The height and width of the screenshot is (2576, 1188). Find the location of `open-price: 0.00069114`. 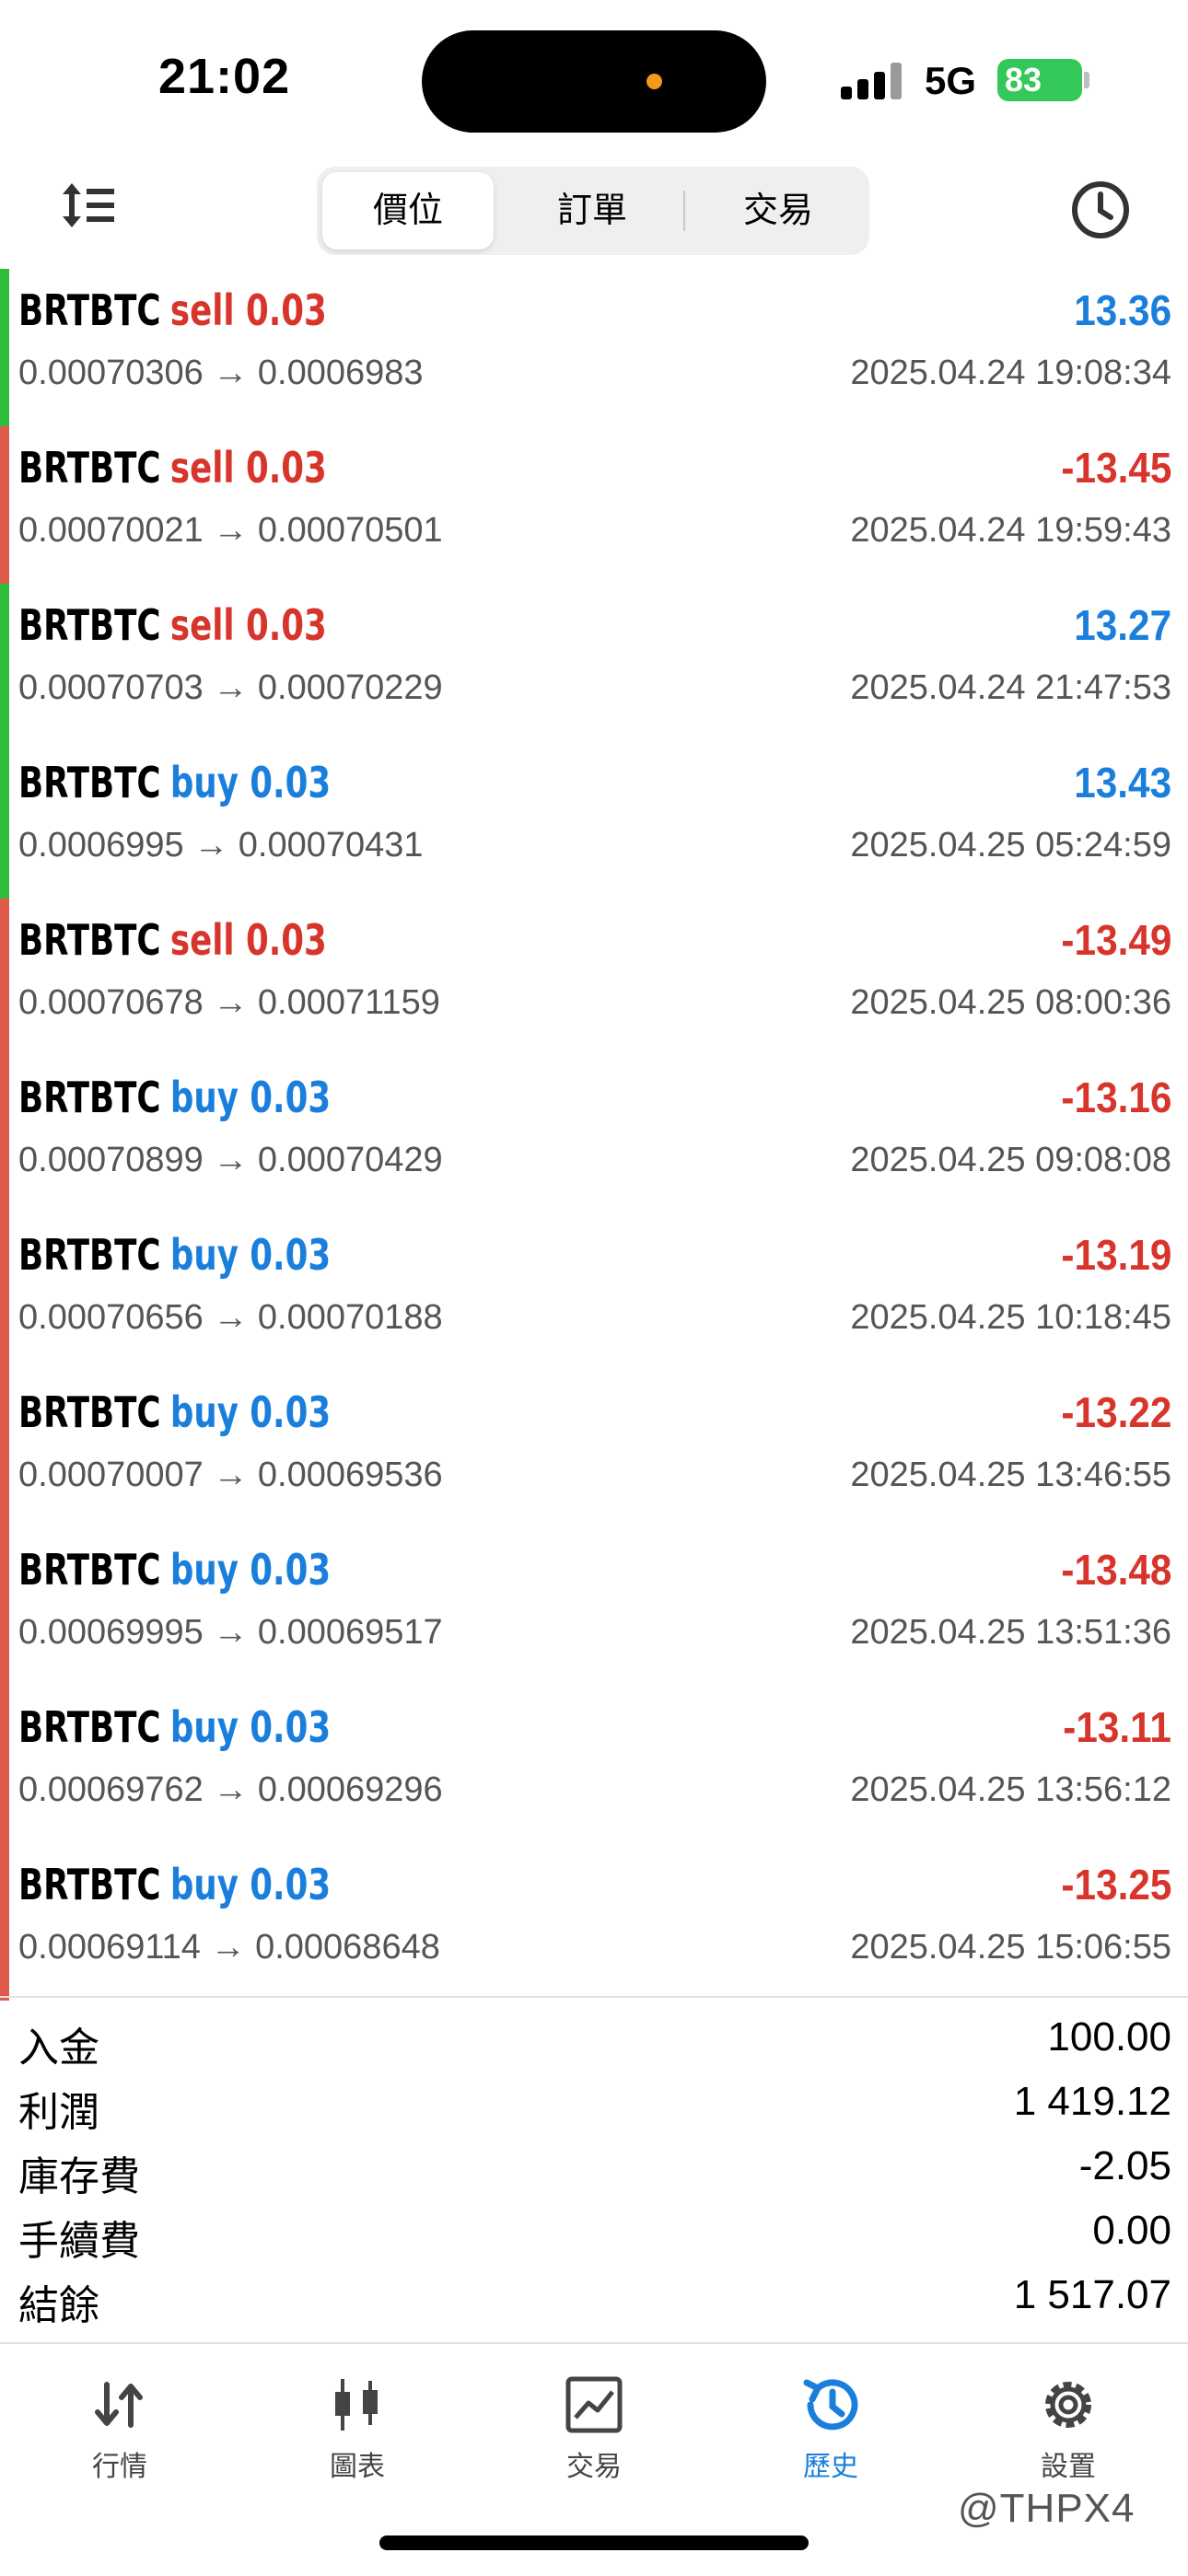

open-price: 0.00069114 is located at coordinates (109, 1947).